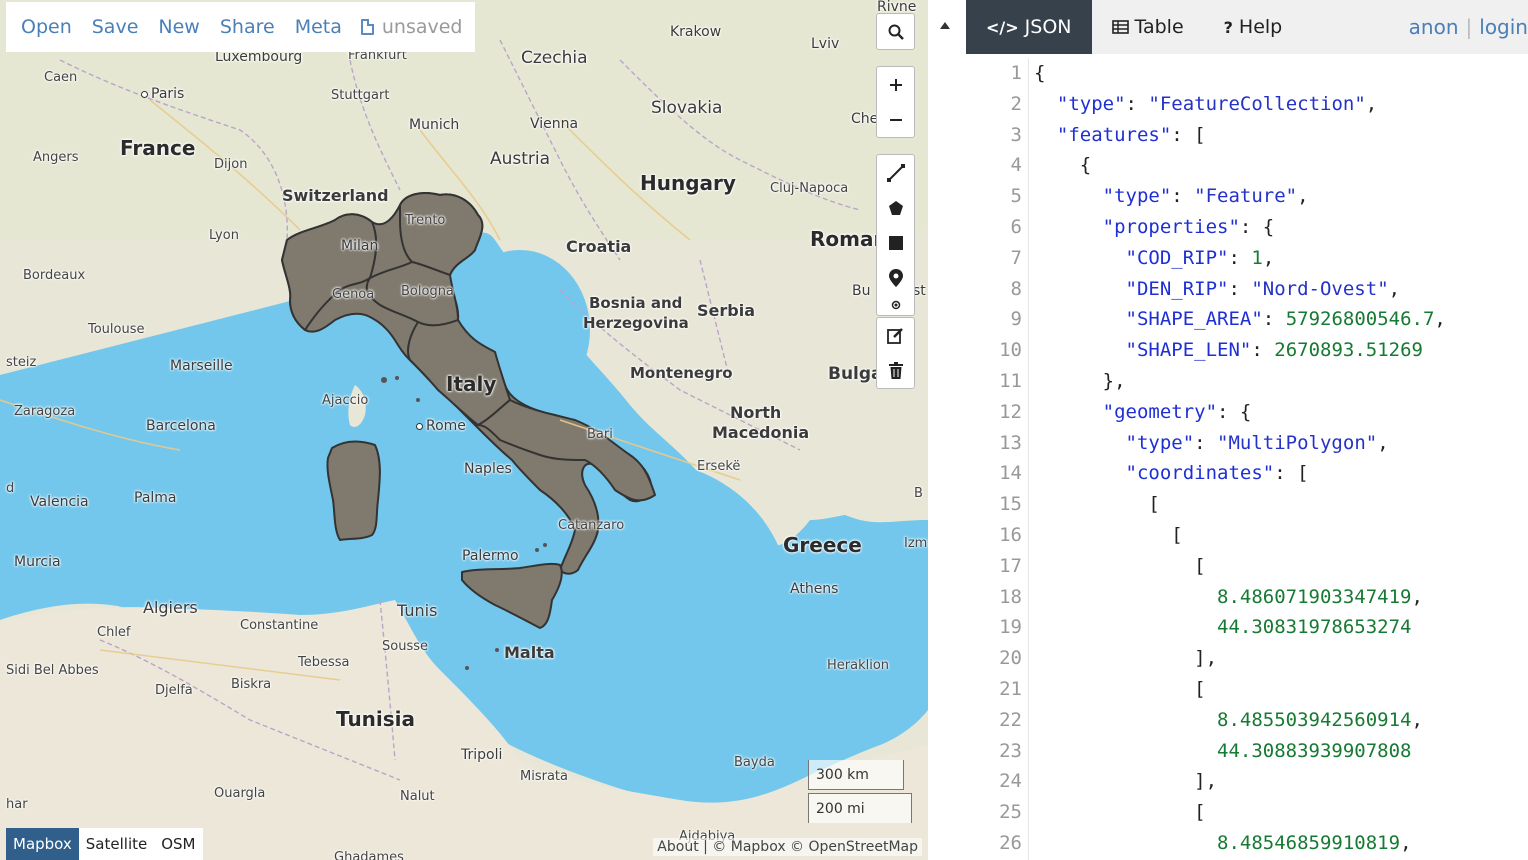 This screenshot has width=1528, height=860. I want to click on code-line: 44.30883939907808, so click(1314, 750).